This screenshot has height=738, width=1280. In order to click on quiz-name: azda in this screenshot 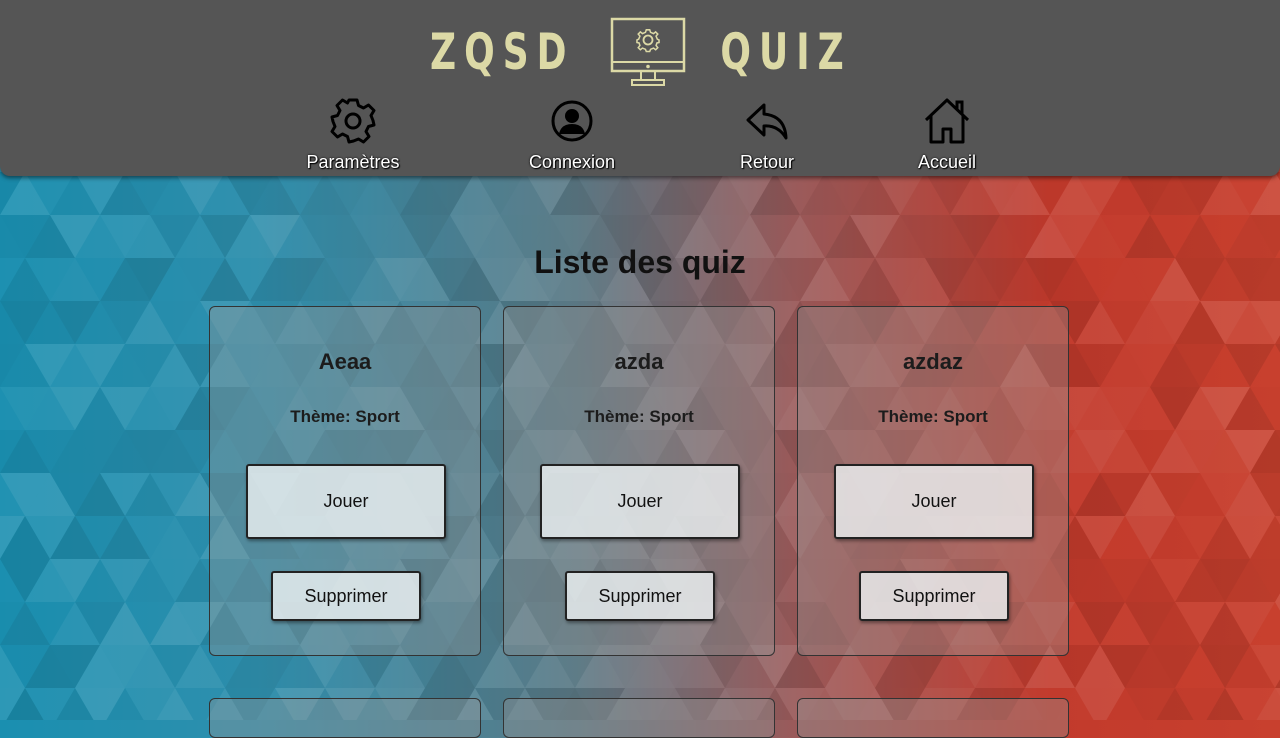, I will do `click(639, 361)`.